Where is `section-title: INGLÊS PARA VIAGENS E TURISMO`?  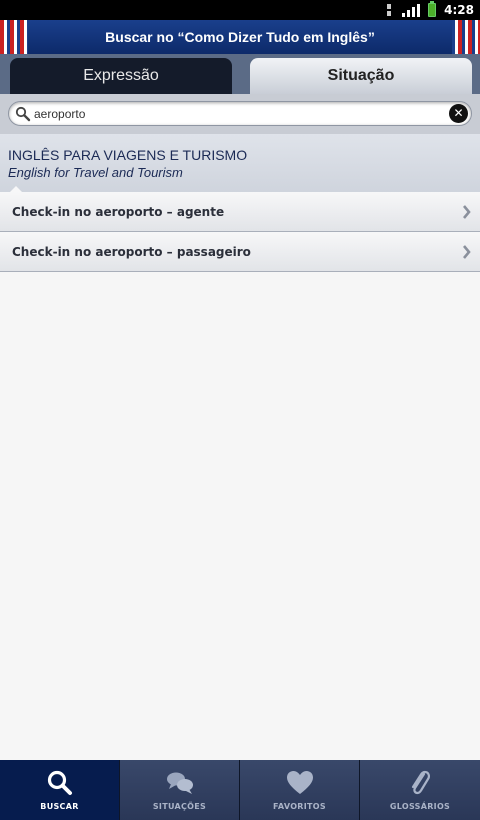
section-title: INGLÊS PARA VIAGENS E TURISMO is located at coordinates (128, 155).